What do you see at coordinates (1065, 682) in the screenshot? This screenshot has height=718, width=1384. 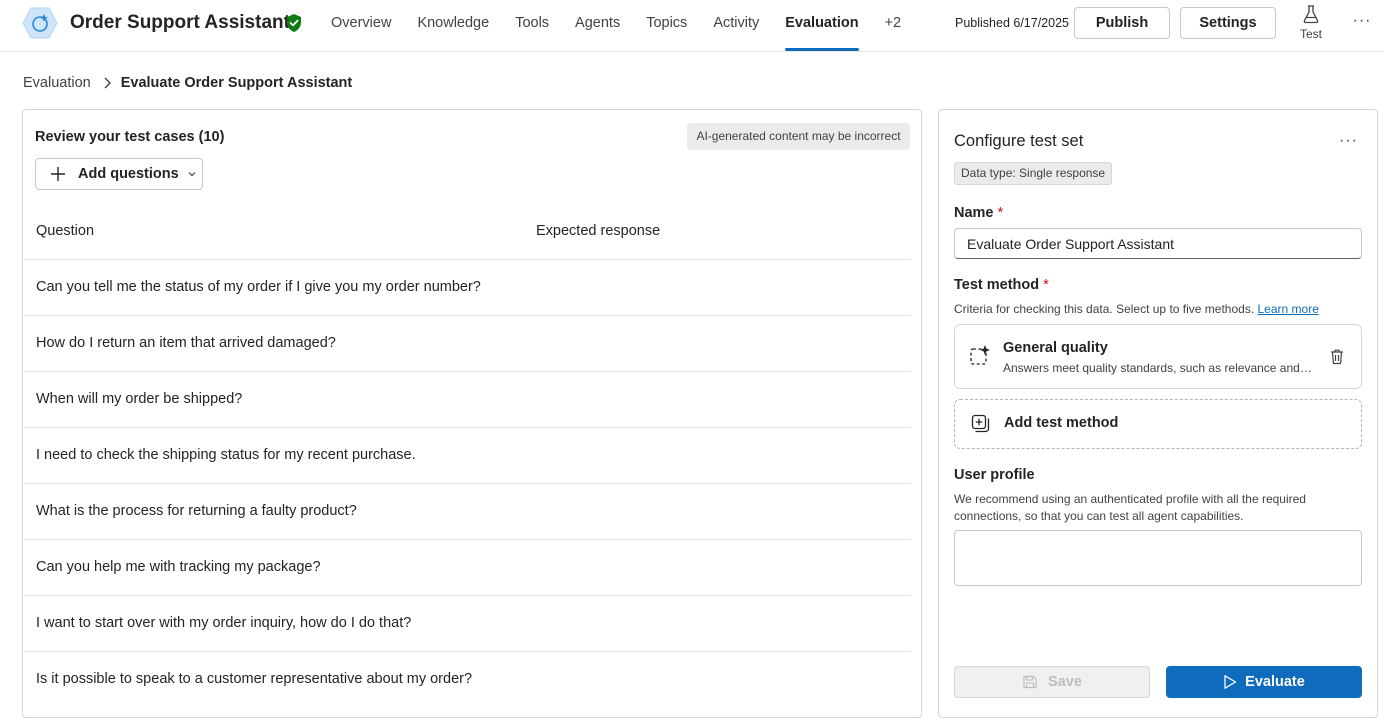 I see `save-label: Save` at bounding box center [1065, 682].